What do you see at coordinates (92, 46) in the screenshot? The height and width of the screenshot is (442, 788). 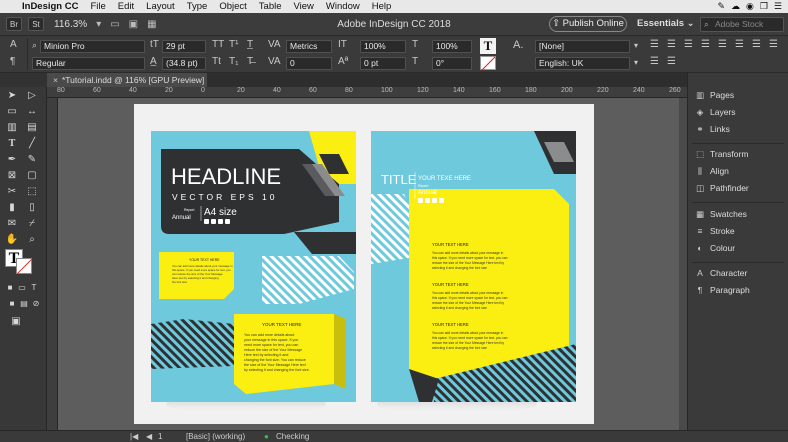 I see `font-family-field: Minion Pro` at bounding box center [92, 46].